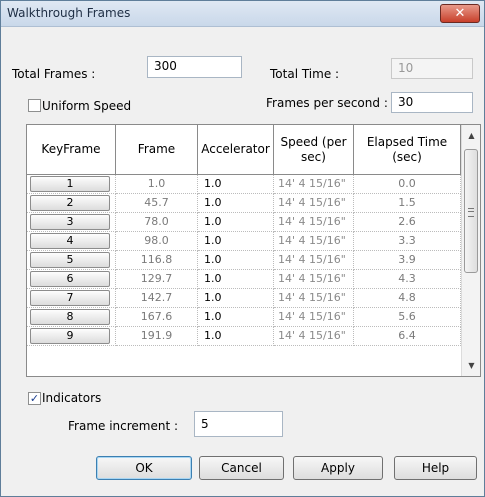  I want to click on column-header-keyframe: KeyFrame, so click(71, 150).